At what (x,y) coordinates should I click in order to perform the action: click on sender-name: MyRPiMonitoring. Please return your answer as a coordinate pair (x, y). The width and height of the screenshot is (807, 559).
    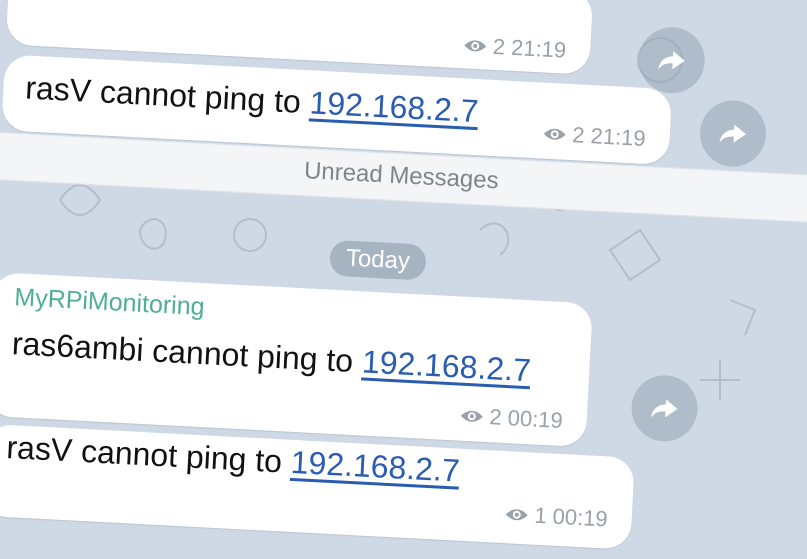
    Looking at the image, I should click on (110, 302).